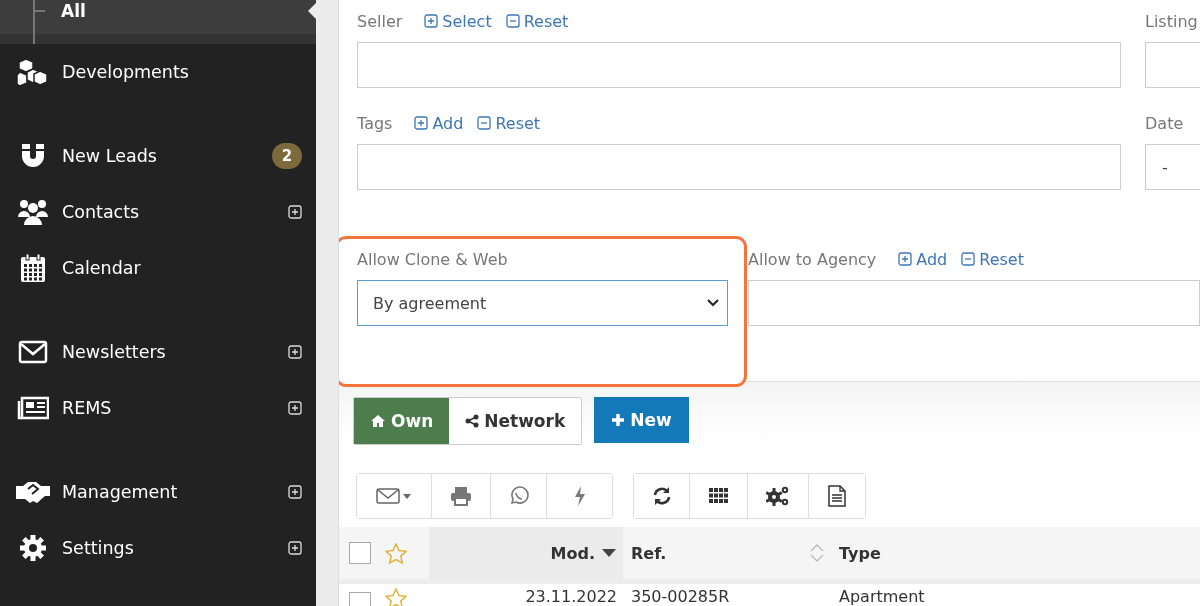  I want to click on column-header: Mod., so click(526, 553).